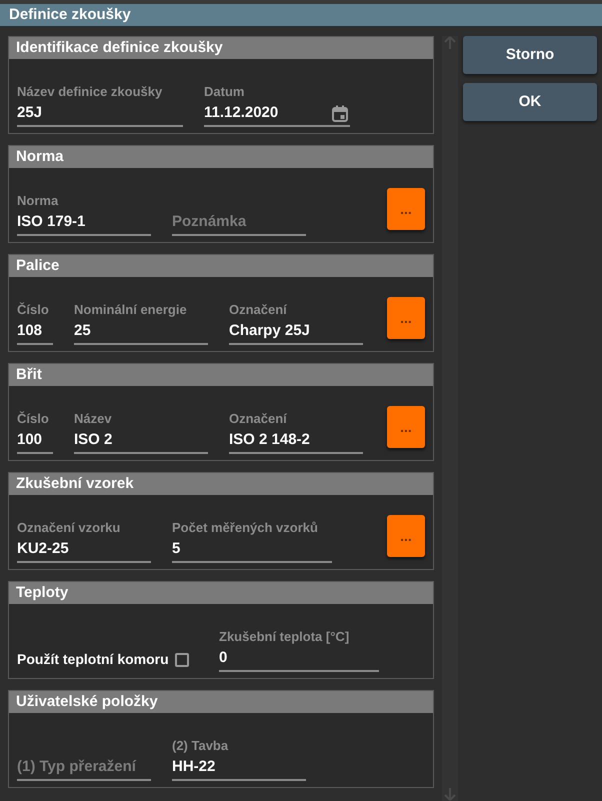  Describe the element at coordinates (299, 659) in the screenshot. I see `text-field: 0` at that location.